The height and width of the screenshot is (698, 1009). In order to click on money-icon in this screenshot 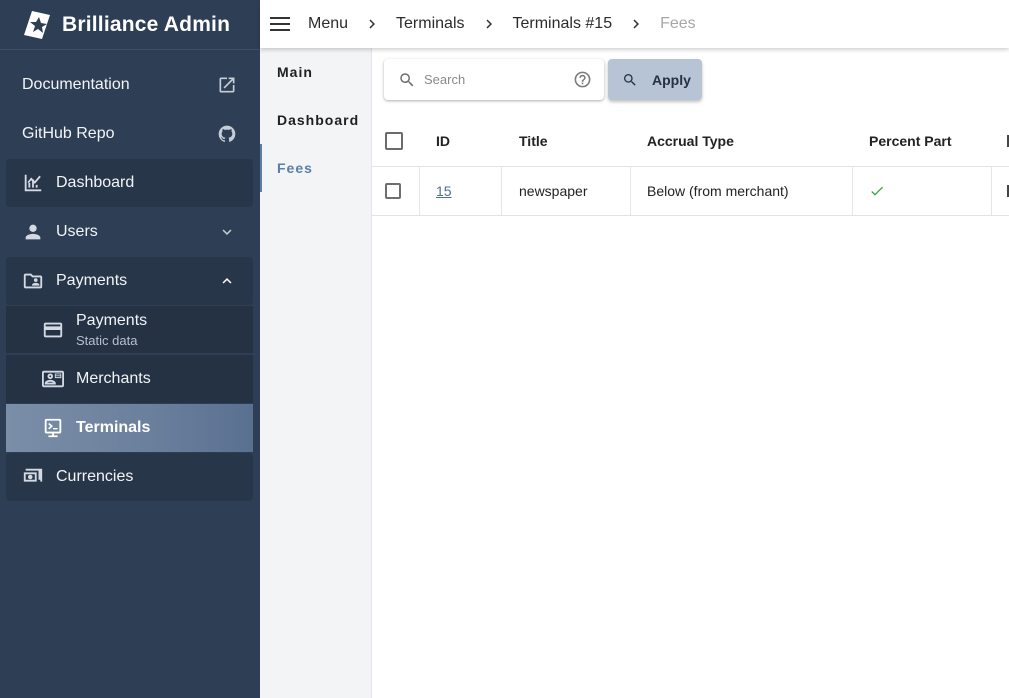, I will do `click(33, 477)`.